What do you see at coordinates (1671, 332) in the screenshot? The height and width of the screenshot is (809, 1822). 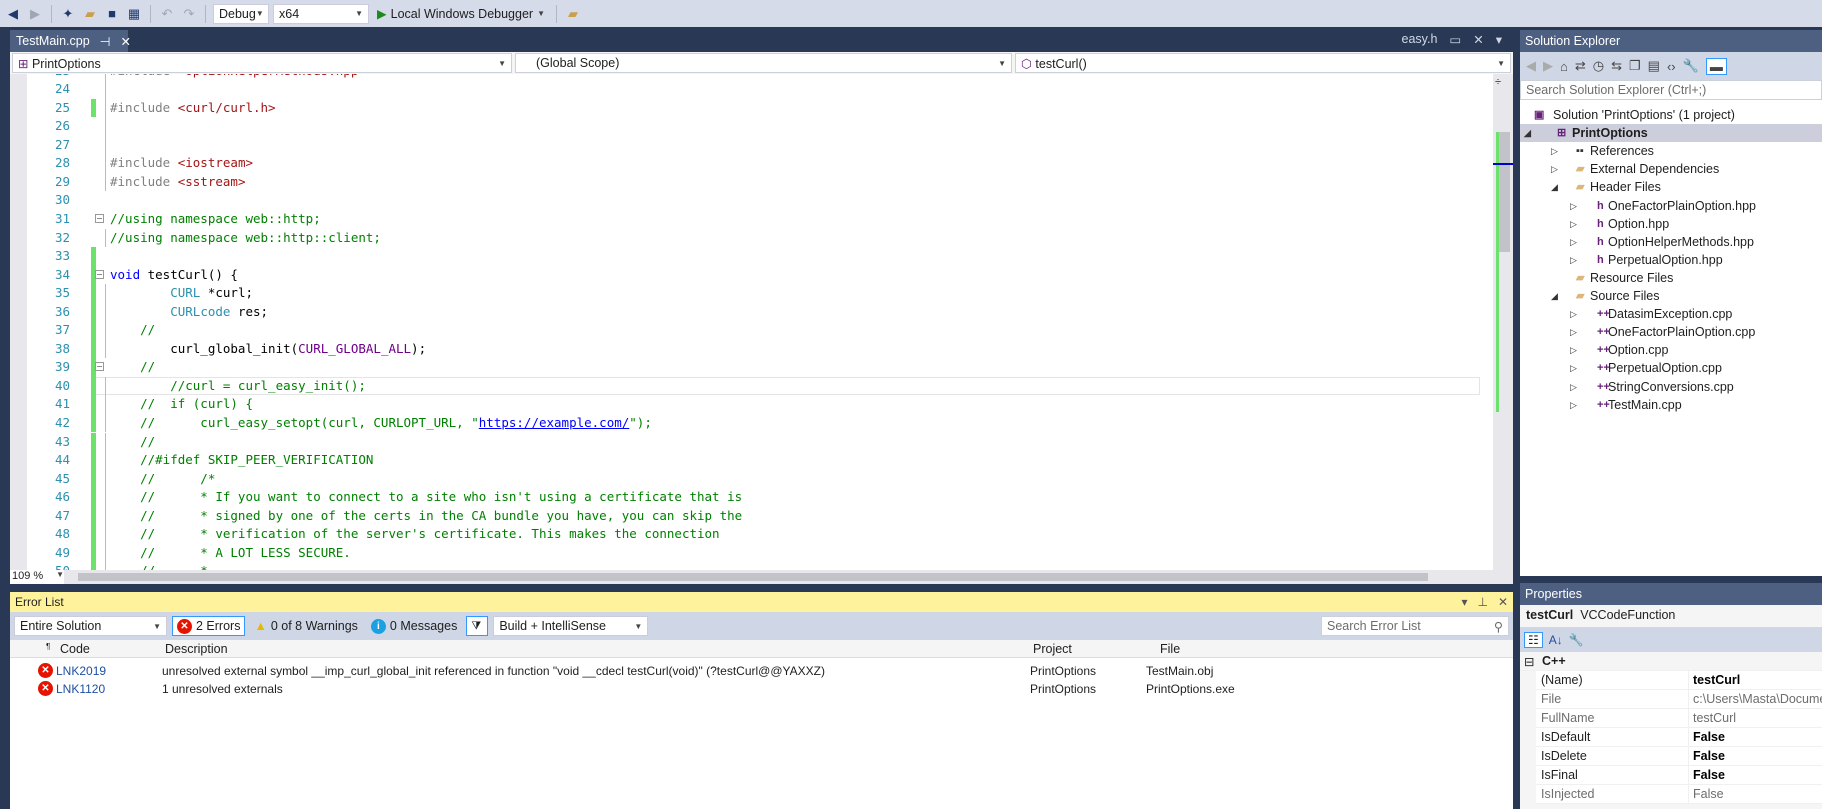 I see `tree-item: ▷ ++ OneFactorPlainOption.cpp` at bounding box center [1671, 332].